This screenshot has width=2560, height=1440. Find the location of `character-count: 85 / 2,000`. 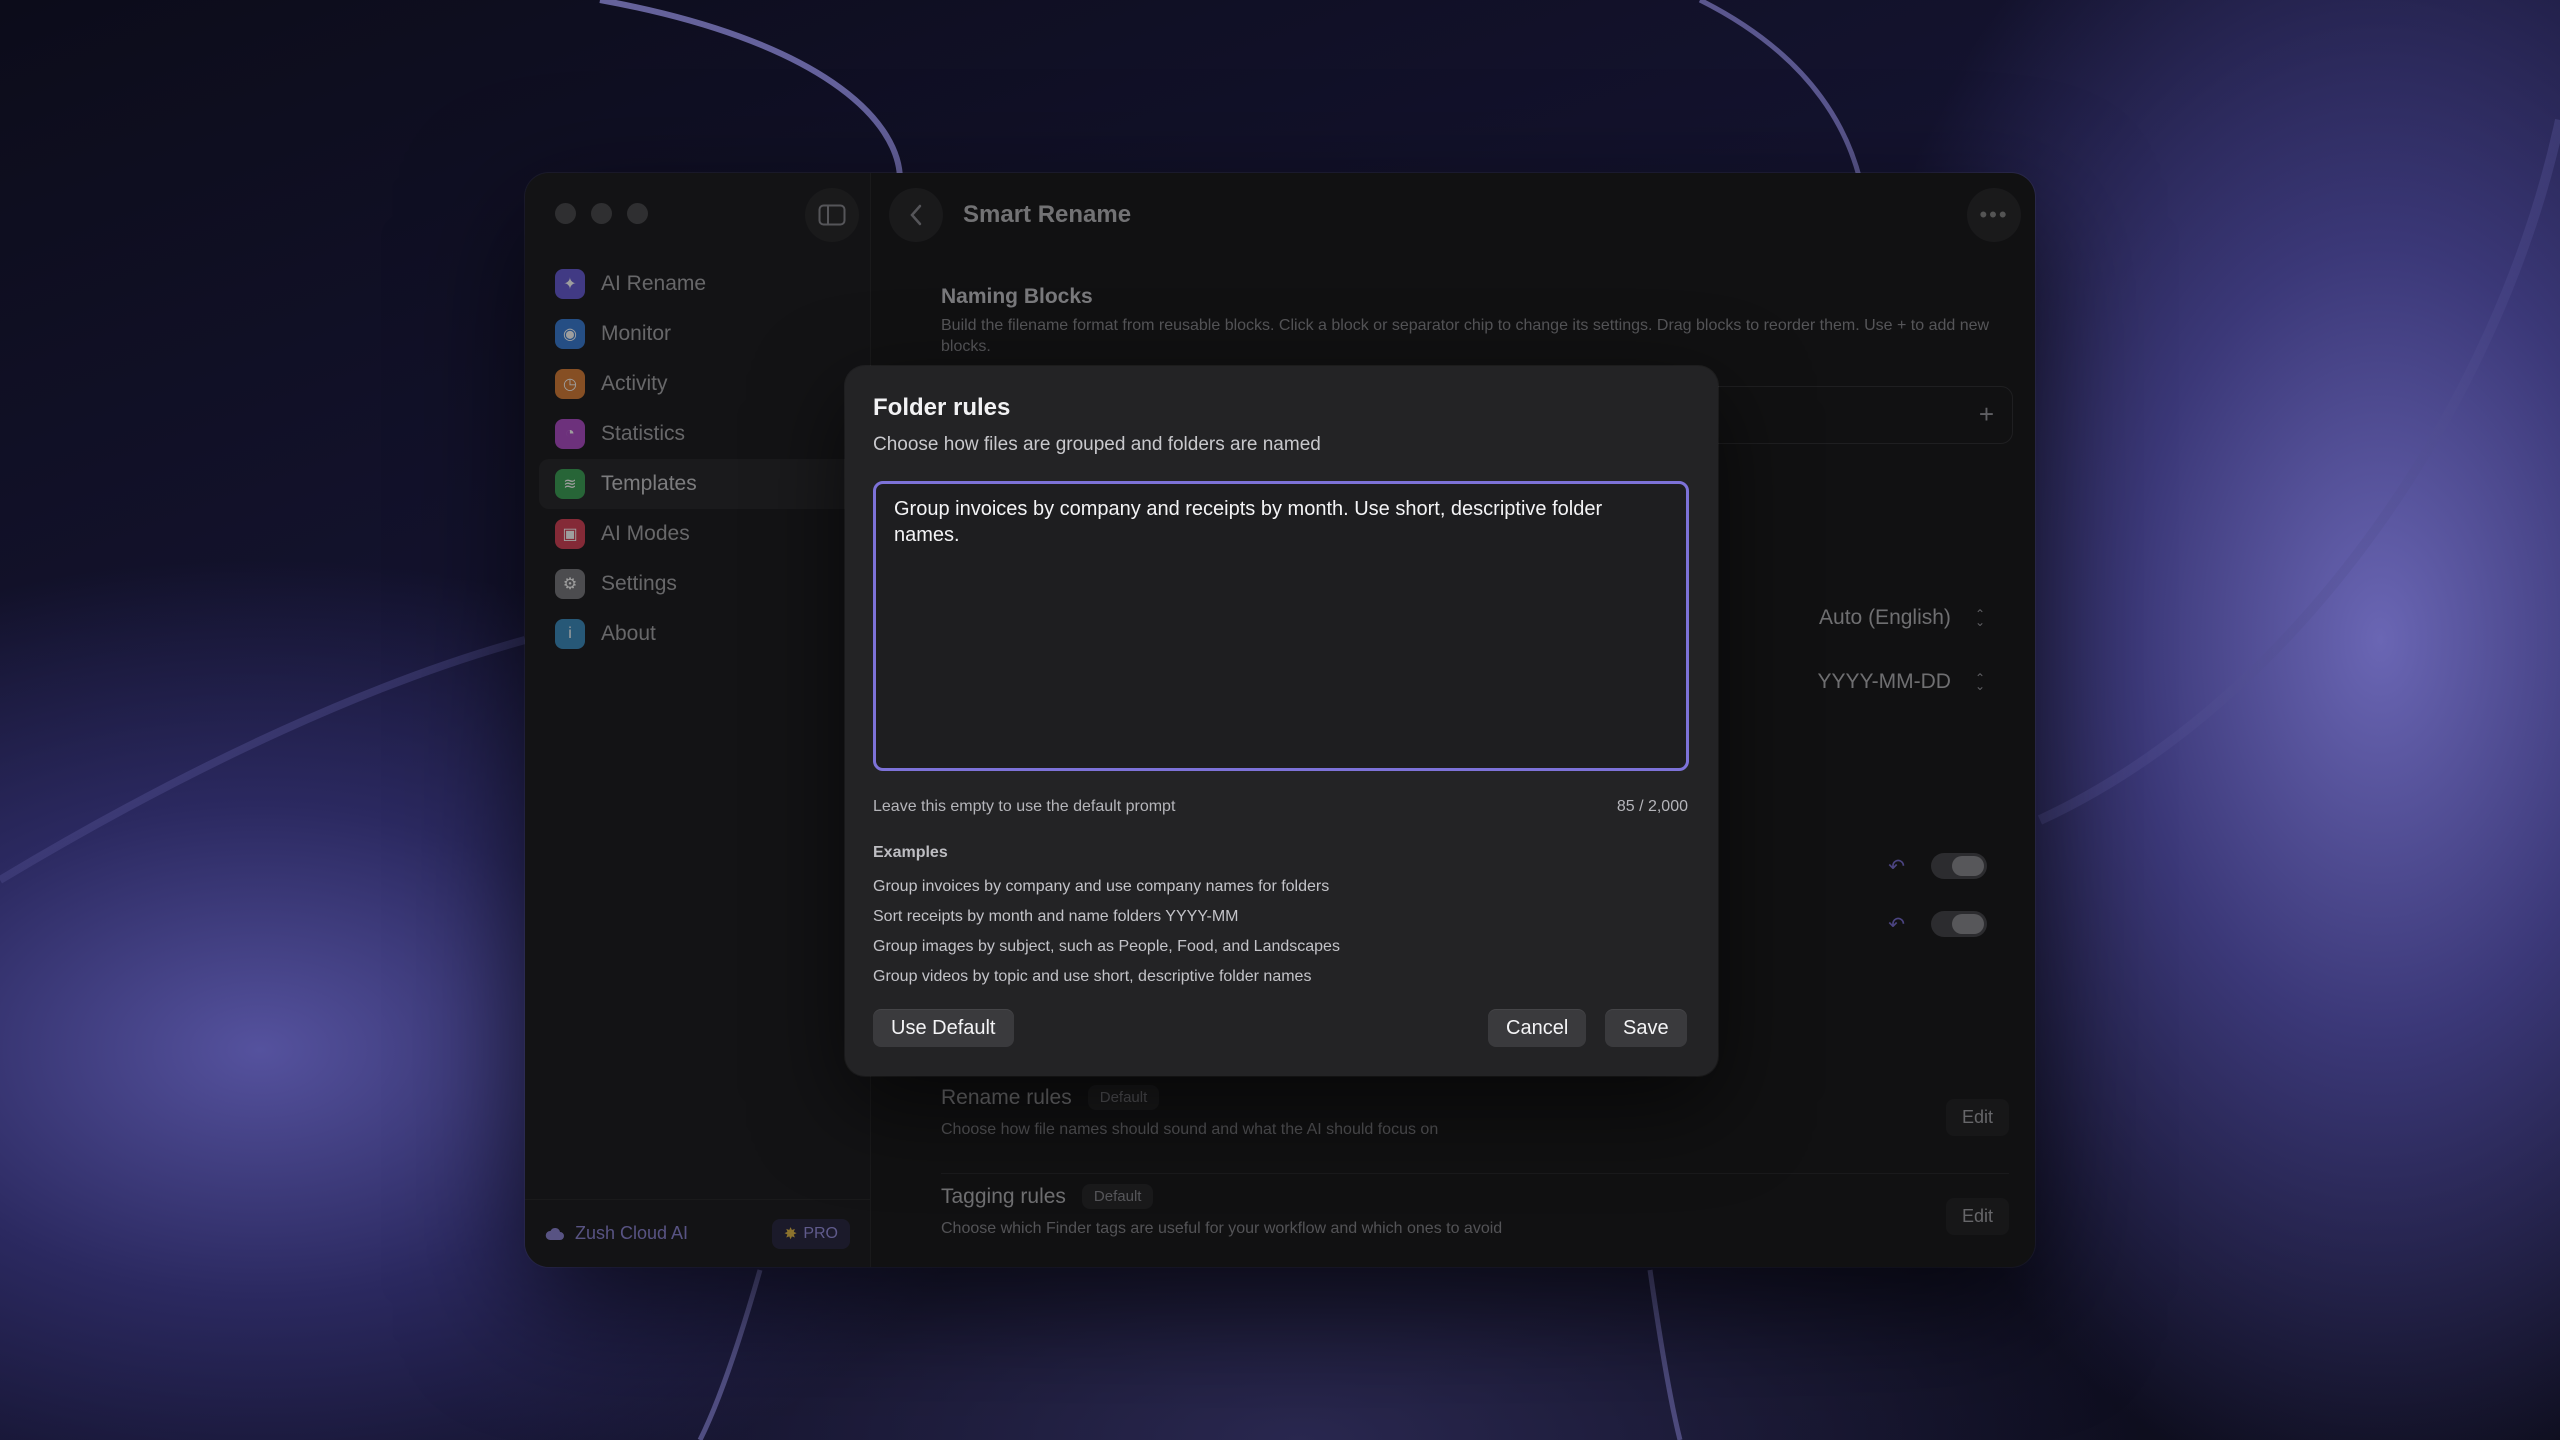

character-count: 85 / 2,000 is located at coordinates (1652, 806).